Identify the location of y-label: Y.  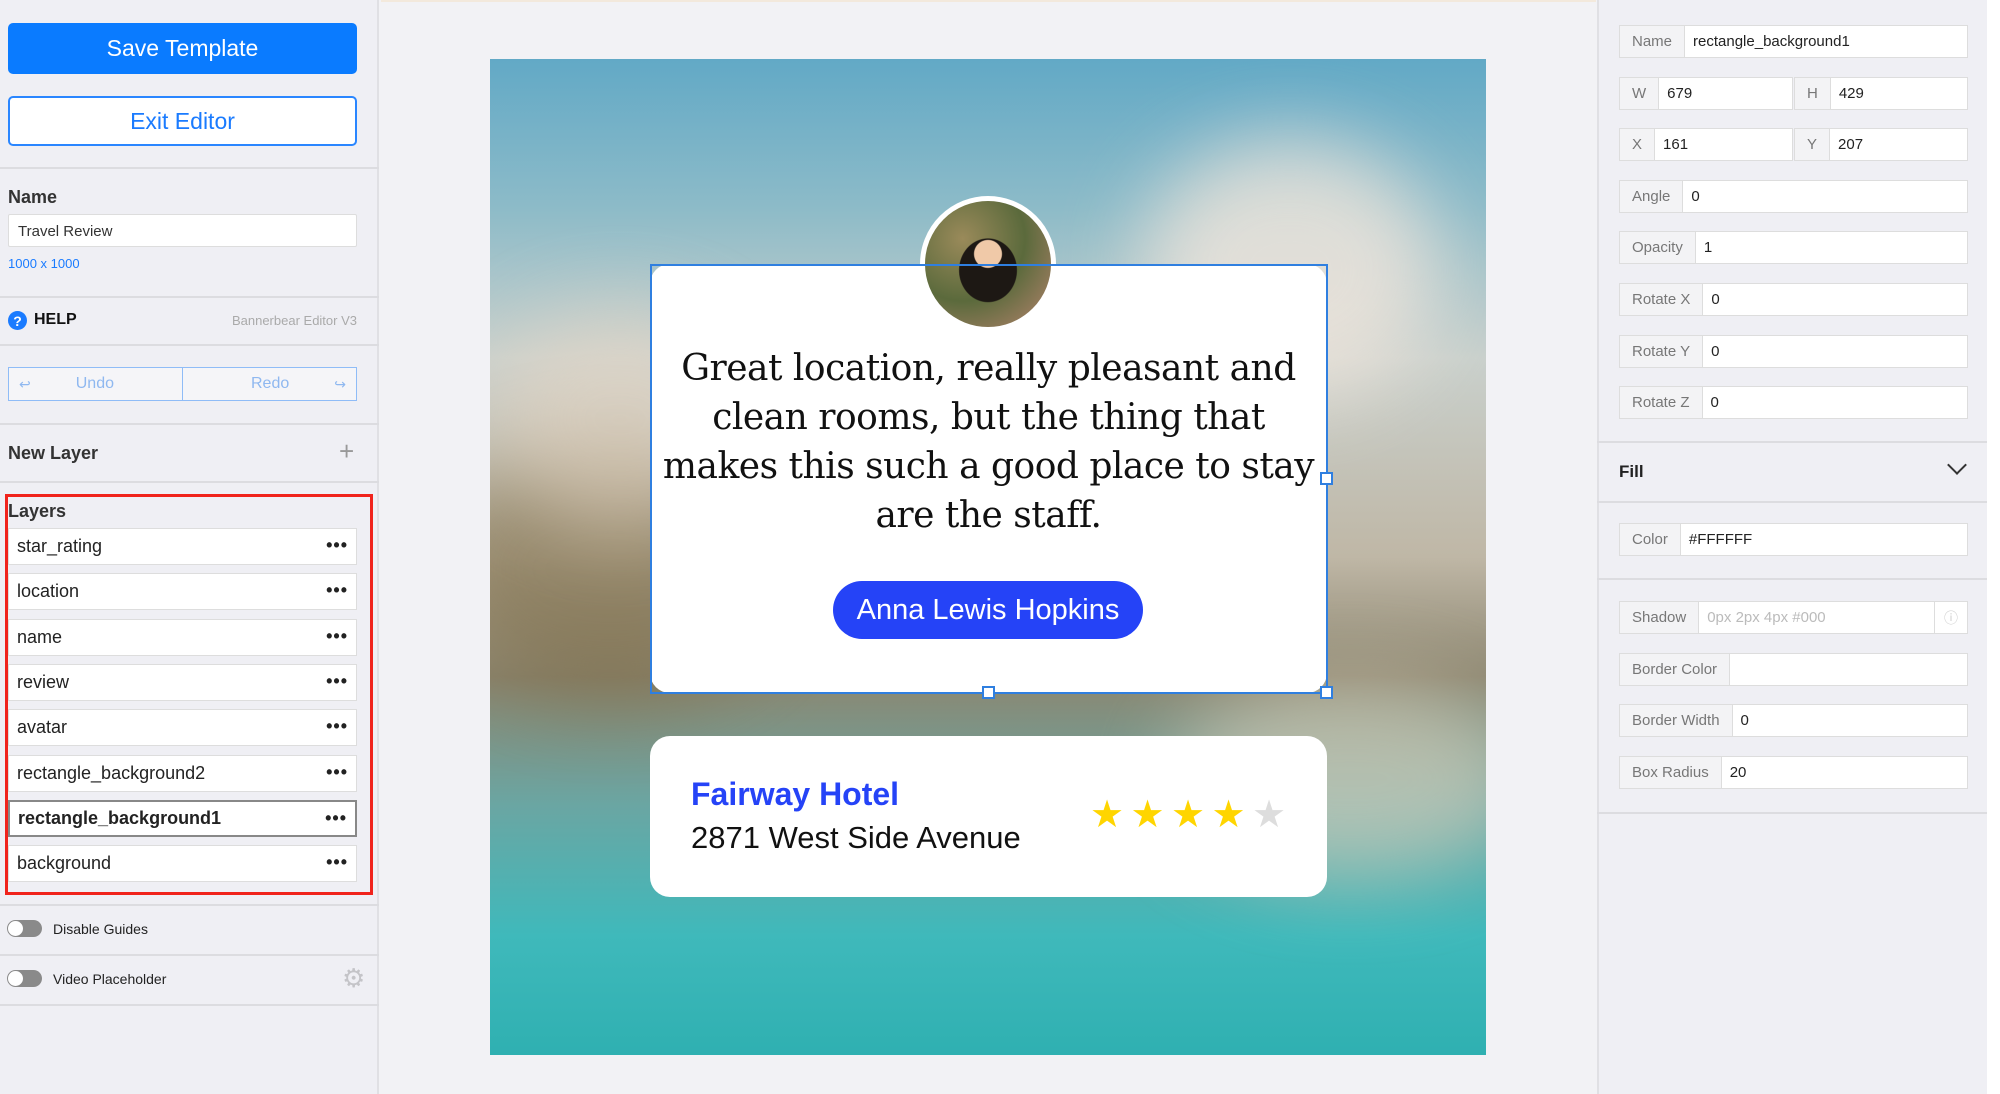
(1813, 144).